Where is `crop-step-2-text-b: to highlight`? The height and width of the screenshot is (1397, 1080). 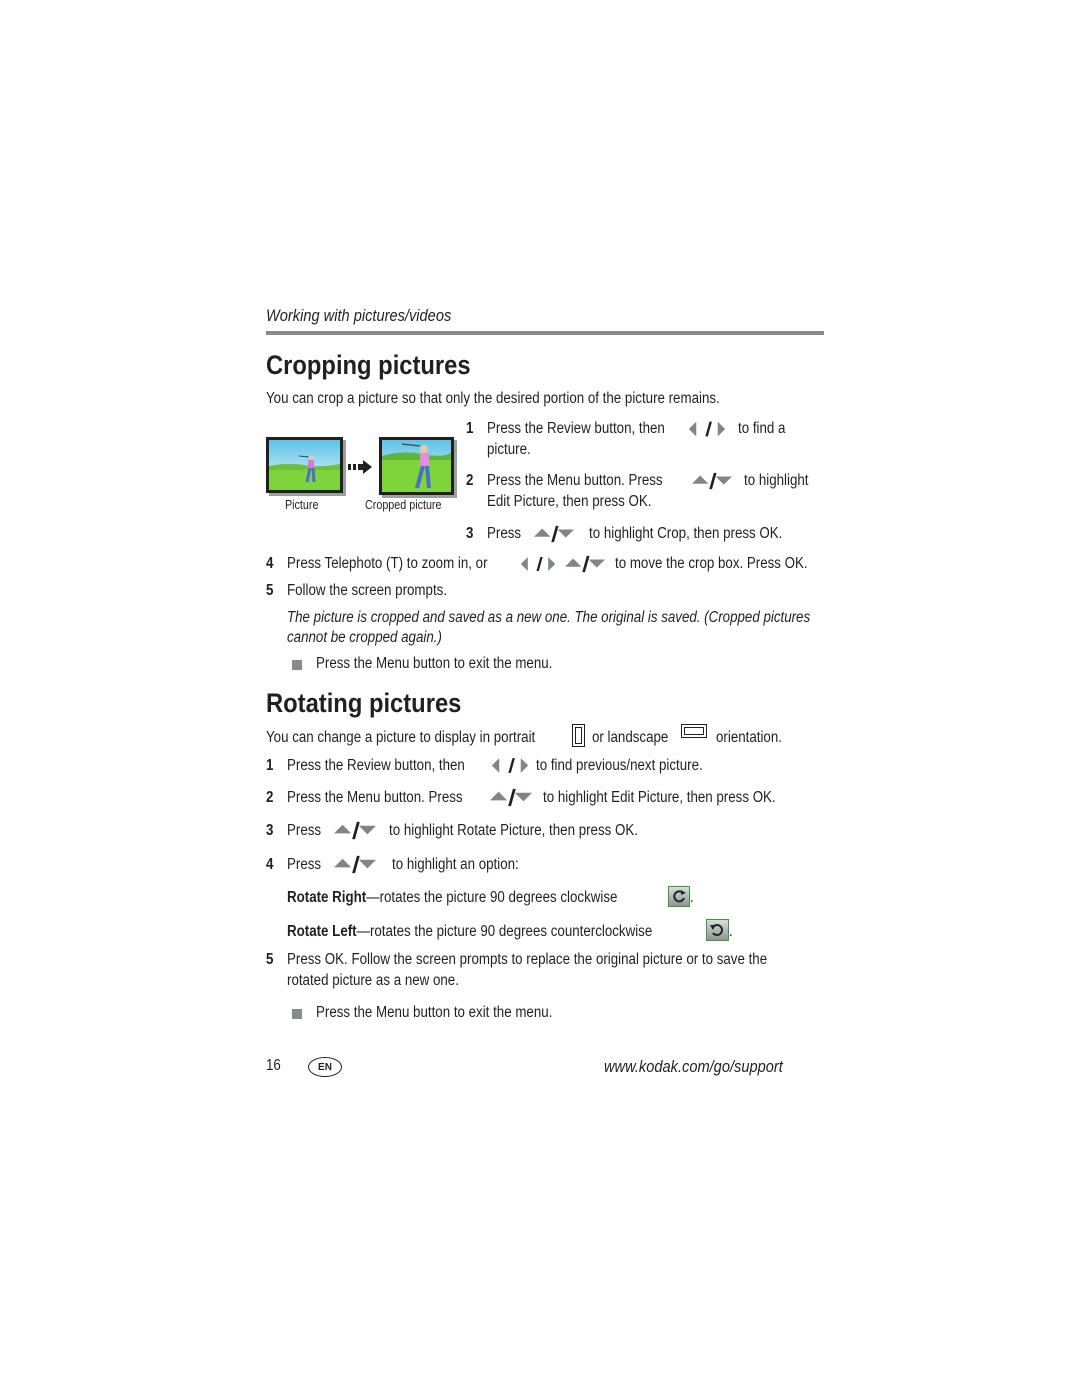
crop-step-2-text-b: to highlight is located at coordinates (776, 480).